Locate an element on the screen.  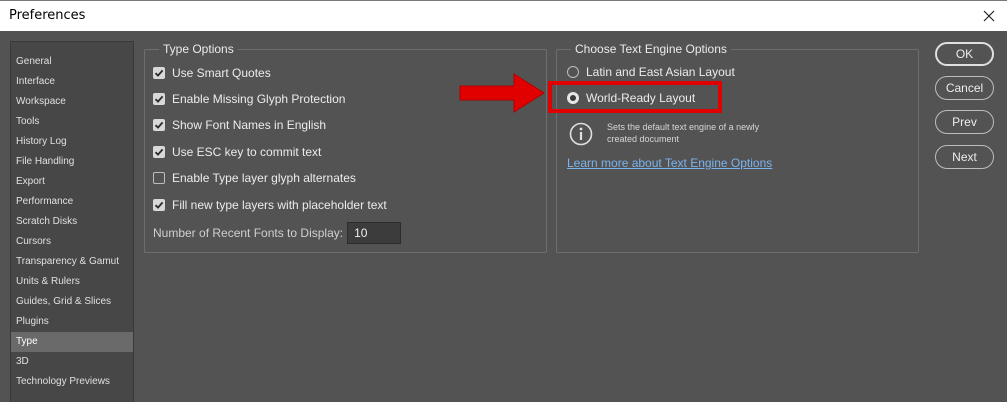
radio-off-icon is located at coordinates (573, 72).